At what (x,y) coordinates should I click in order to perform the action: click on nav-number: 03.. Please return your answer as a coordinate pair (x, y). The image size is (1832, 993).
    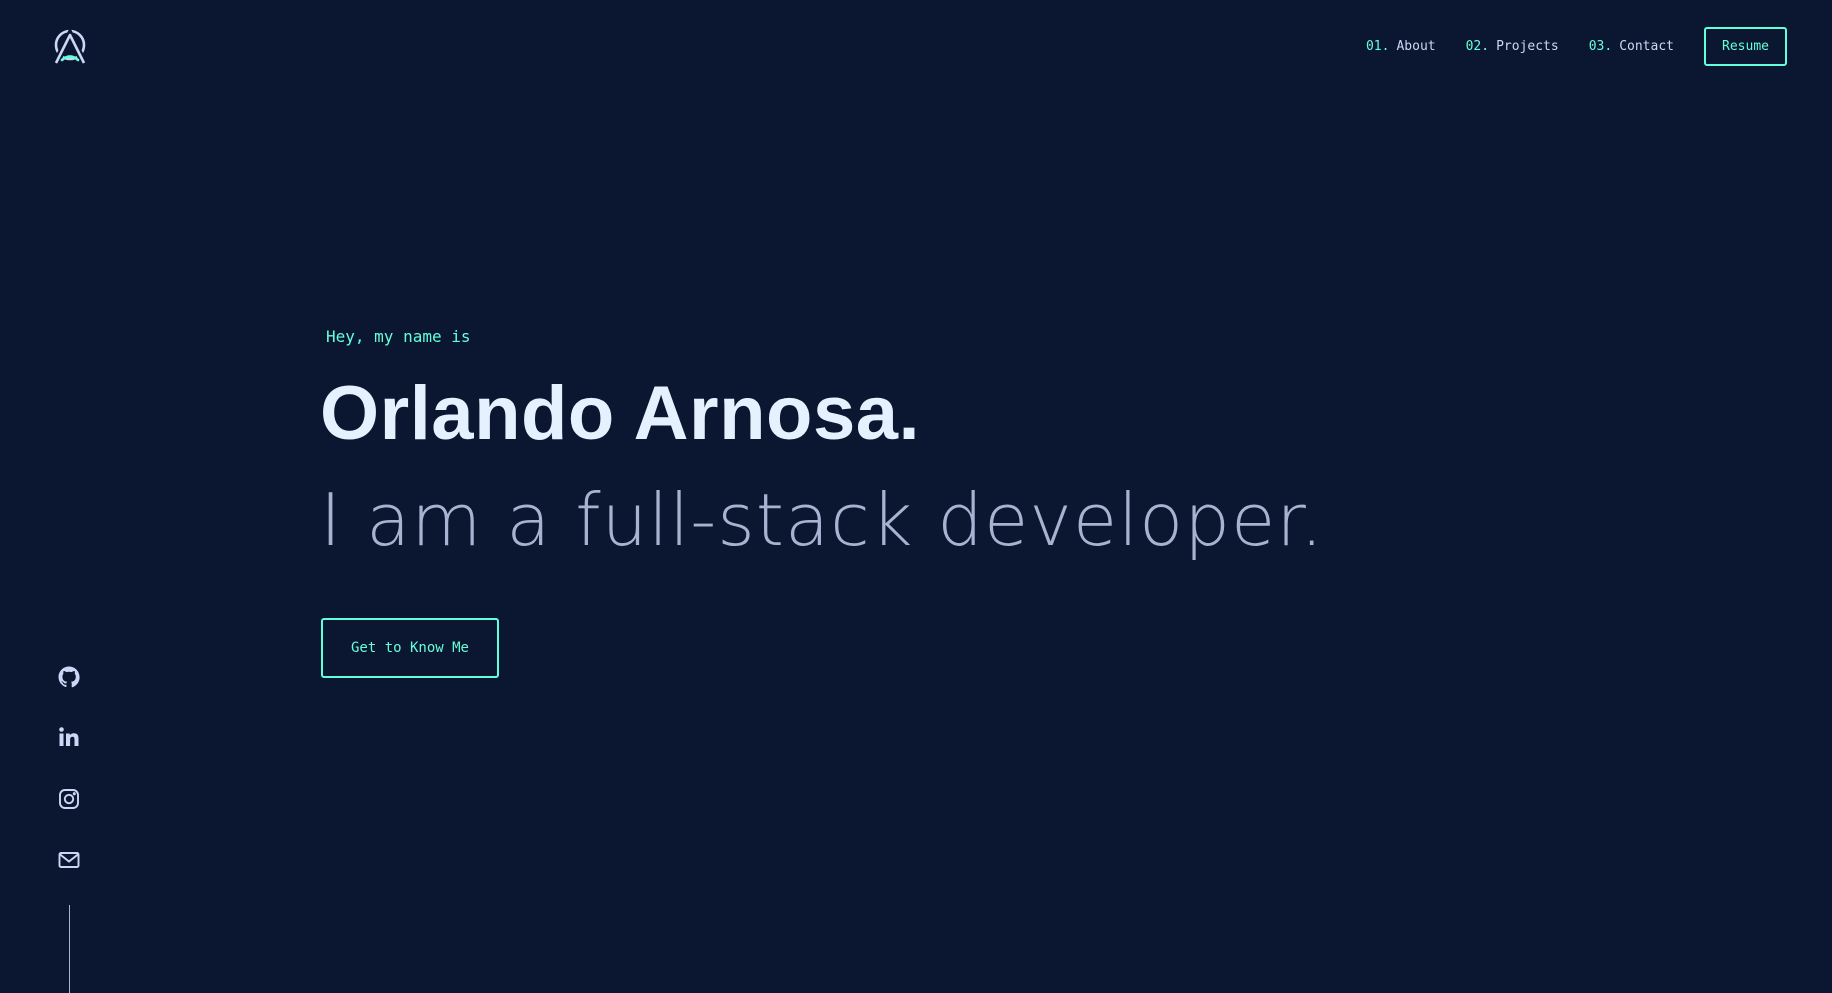
    Looking at the image, I should click on (1600, 46).